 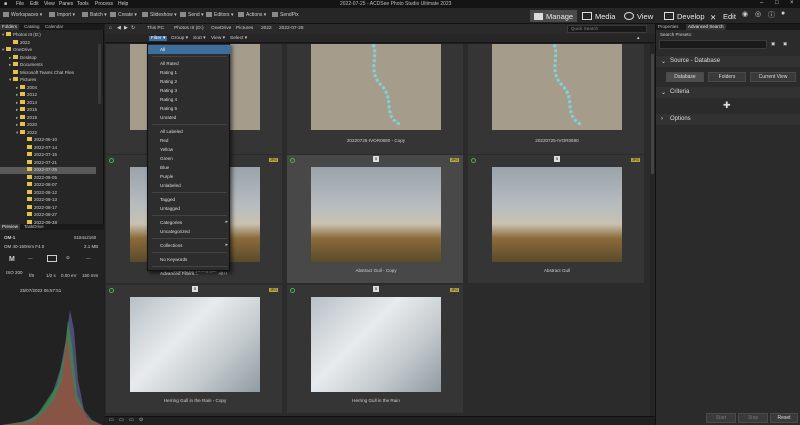 What do you see at coordinates (189, 259) in the screenshot?
I see `filter-menu-item: No Keywords` at bounding box center [189, 259].